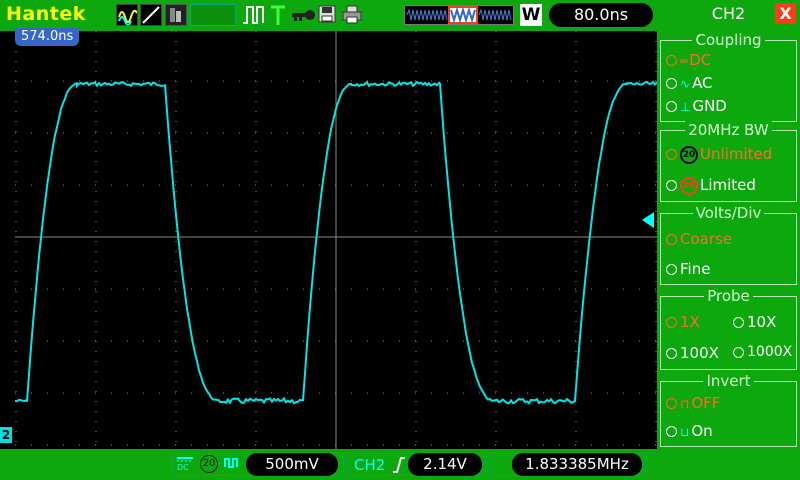 This screenshot has height=480, width=800. Describe the element at coordinates (699, 239) in the screenshot. I see `volts-option-coarse: Coarse` at that location.